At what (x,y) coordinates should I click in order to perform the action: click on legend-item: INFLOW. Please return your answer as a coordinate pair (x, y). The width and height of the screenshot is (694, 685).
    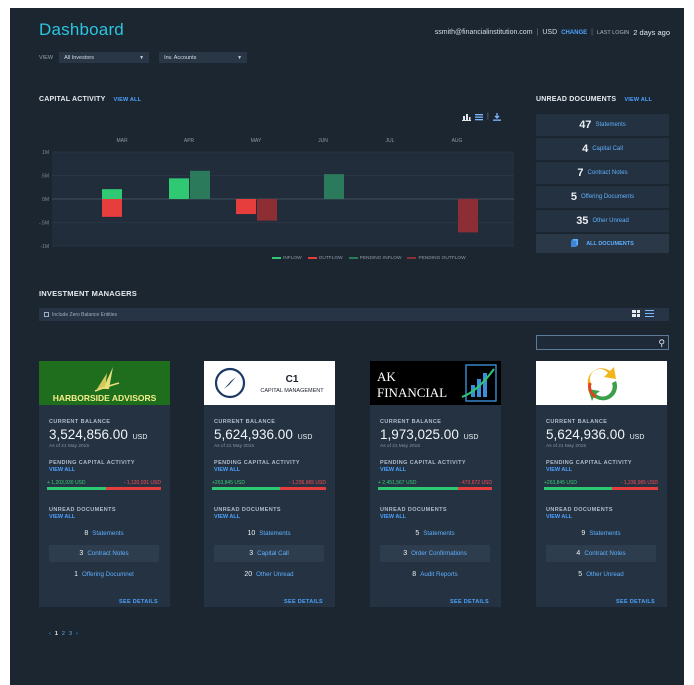
    Looking at the image, I should click on (287, 258).